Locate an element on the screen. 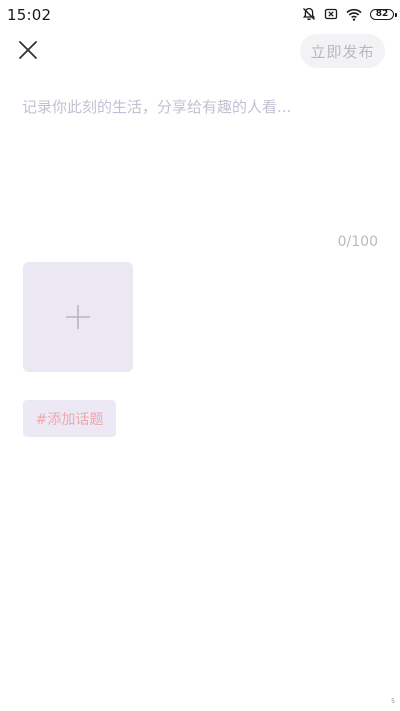 This screenshot has height=711, width=400. status-bar: 15:02 82 is located at coordinates (200, 14).